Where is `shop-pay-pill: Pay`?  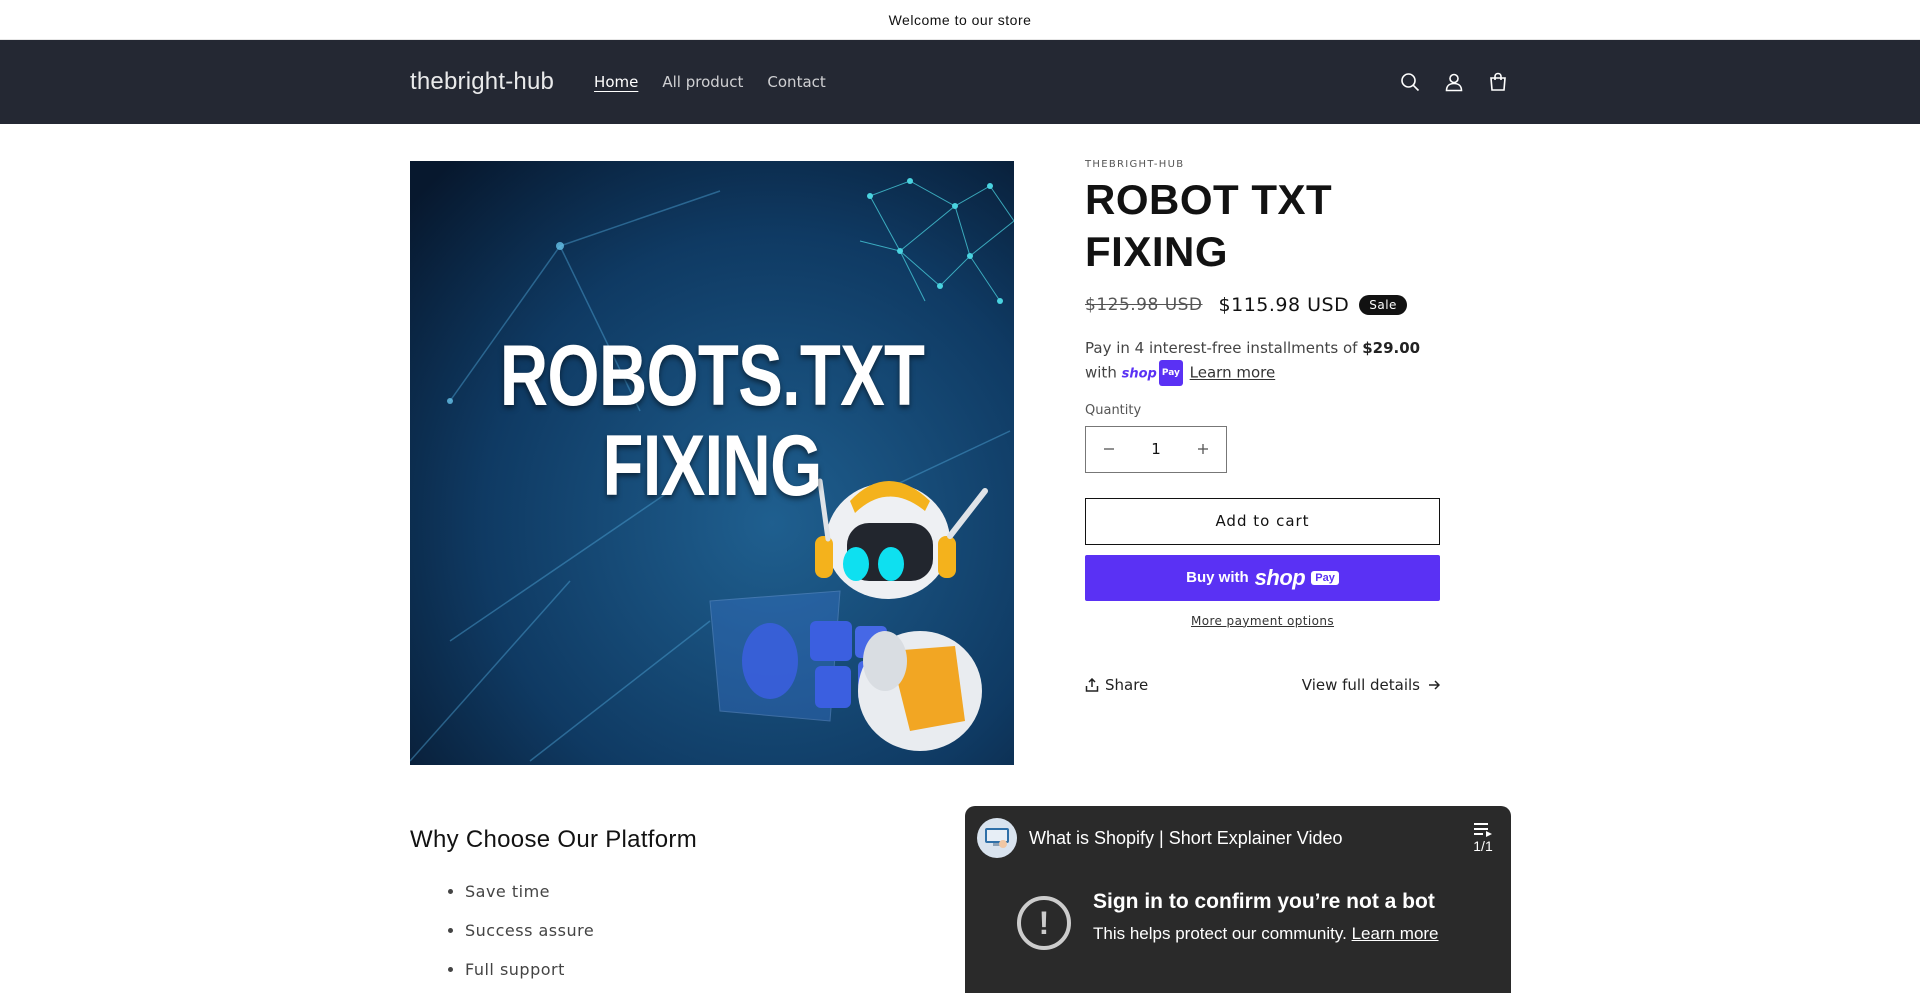
shop-pay-pill: Pay is located at coordinates (1170, 373).